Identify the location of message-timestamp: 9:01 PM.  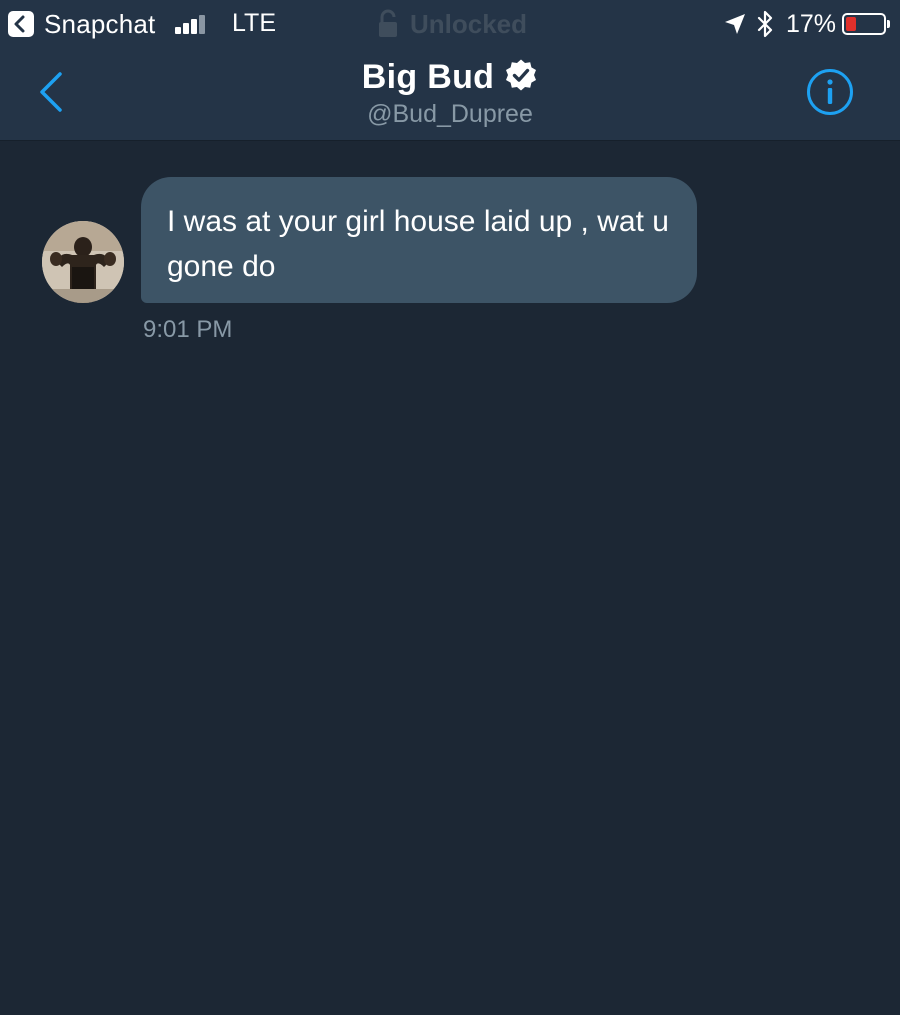
(188, 329).